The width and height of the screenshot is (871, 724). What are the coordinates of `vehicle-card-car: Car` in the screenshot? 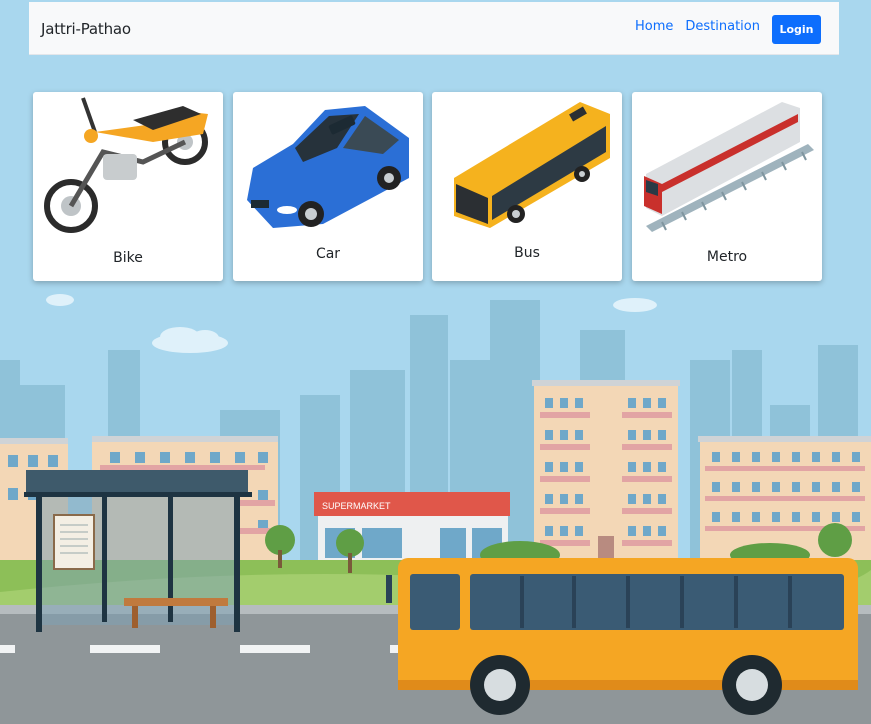 It's located at (328, 186).